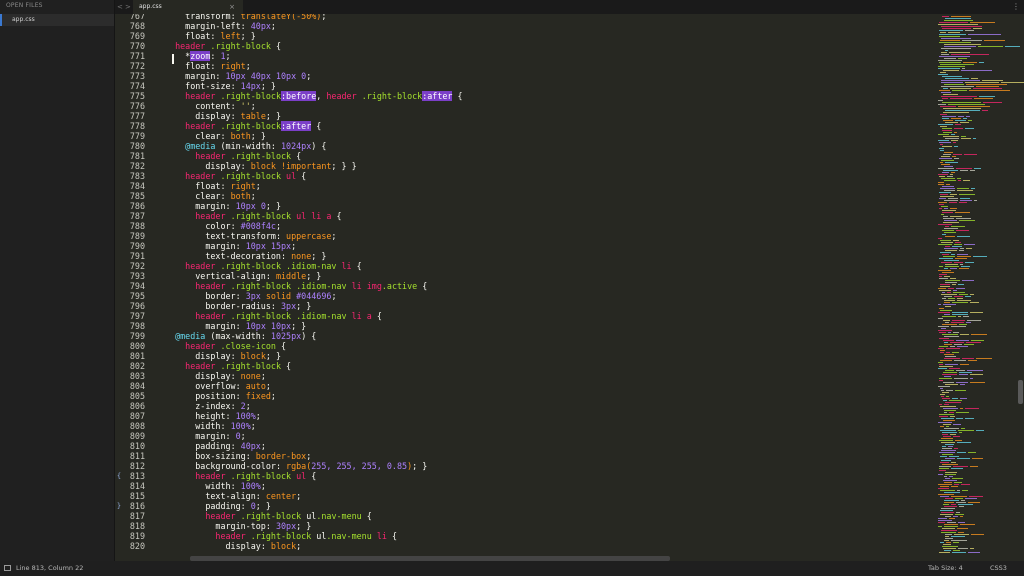  Describe the element at coordinates (1016, 7) in the screenshot. I see `menu-icon: ⋮` at that location.